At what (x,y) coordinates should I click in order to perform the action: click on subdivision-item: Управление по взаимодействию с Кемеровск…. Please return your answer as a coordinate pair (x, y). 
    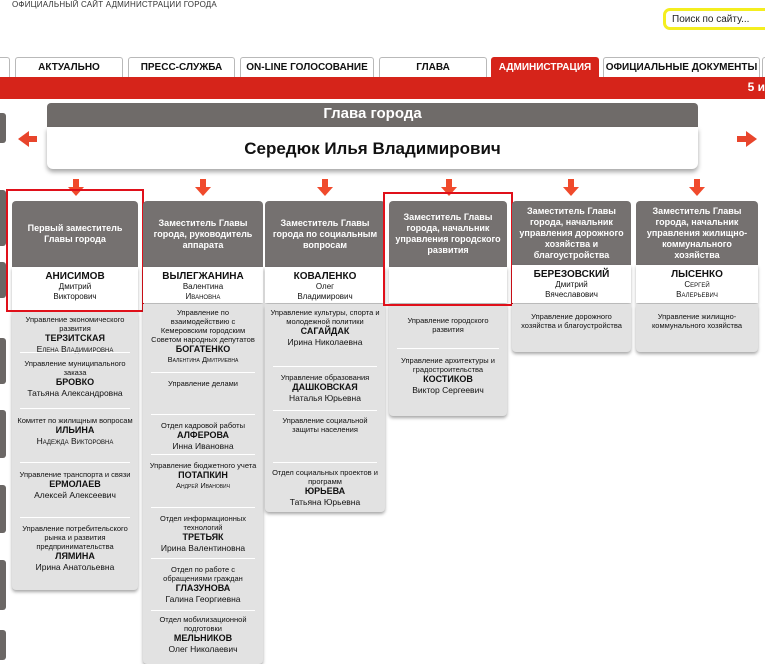
    Looking at the image, I should click on (203, 336).